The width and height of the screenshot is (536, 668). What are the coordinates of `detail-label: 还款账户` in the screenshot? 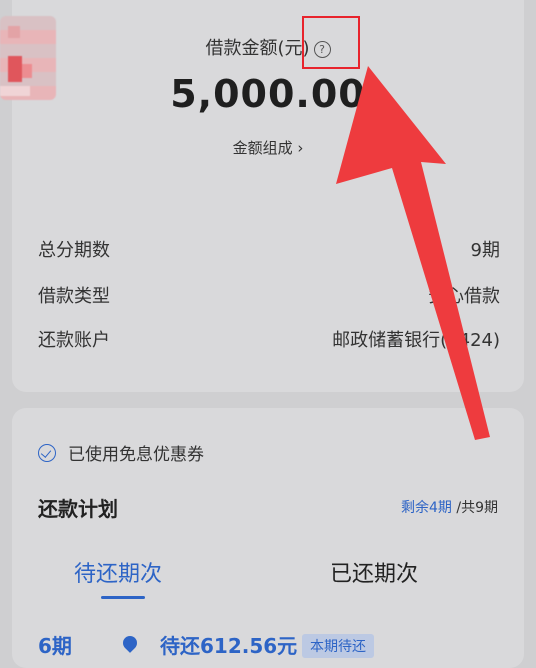 It's located at (74, 340).